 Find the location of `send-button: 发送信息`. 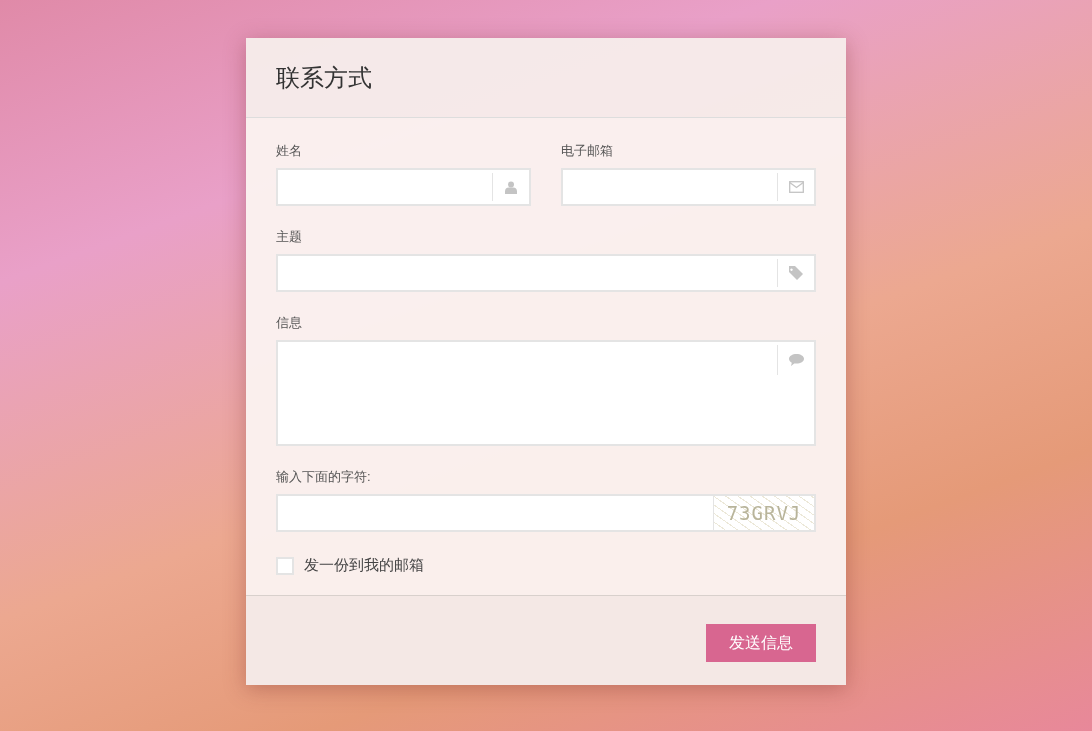

send-button: 发送信息 is located at coordinates (761, 643).